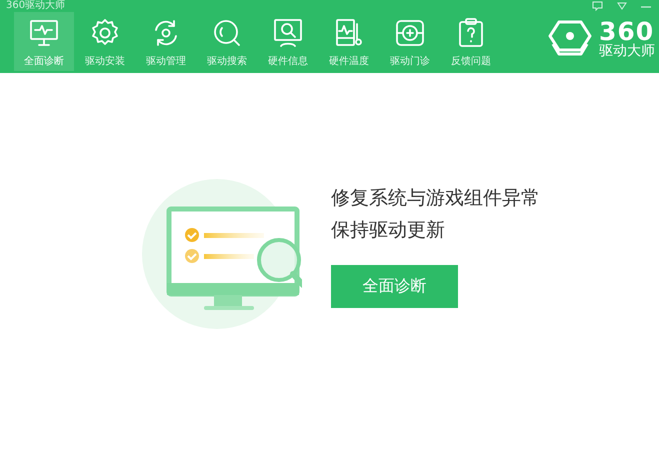 The image size is (659, 468). Describe the element at coordinates (394, 286) in the screenshot. I see `diagnose-button: 全面诊断` at that location.